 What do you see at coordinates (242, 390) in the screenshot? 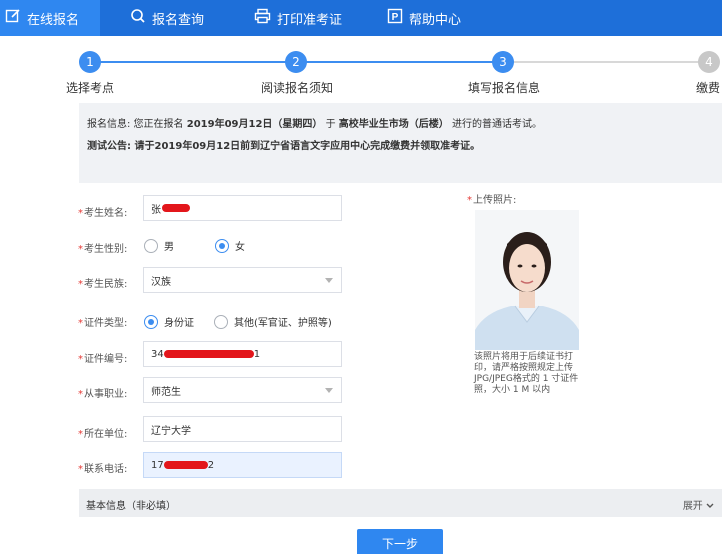
I see `occupation-select: 师范生` at bounding box center [242, 390].